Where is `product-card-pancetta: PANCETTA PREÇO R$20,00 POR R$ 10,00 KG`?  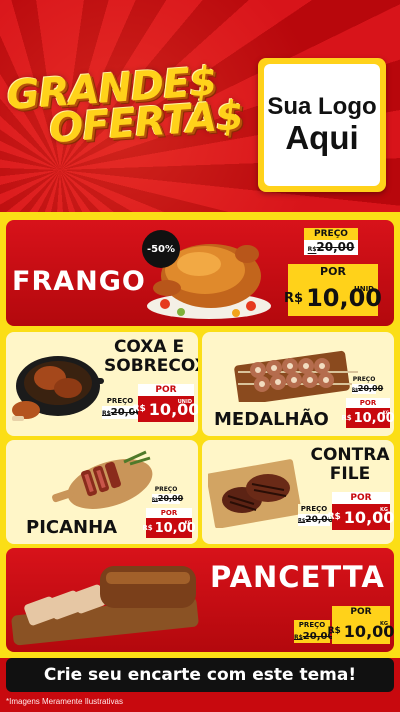 product-card-pancetta: PANCETTA PREÇO R$20,00 POR R$ 10,00 KG is located at coordinates (200, 600).